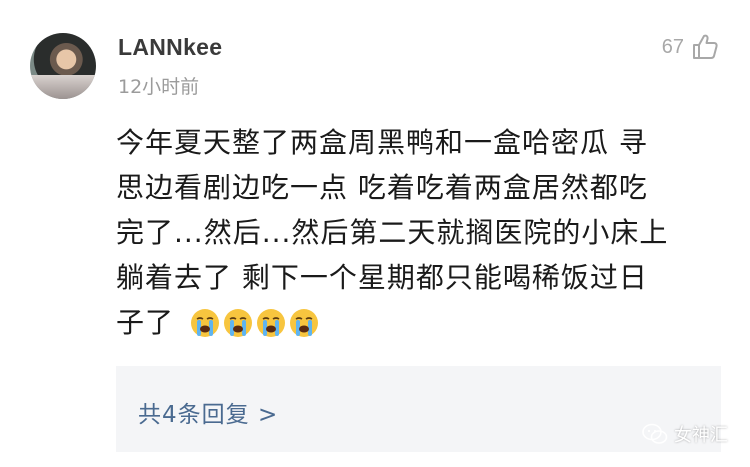 This screenshot has height=467, width=750. Describe the element at coordinates (418, 322) in the screenshot. I see `comment-line: 子了` at that location.